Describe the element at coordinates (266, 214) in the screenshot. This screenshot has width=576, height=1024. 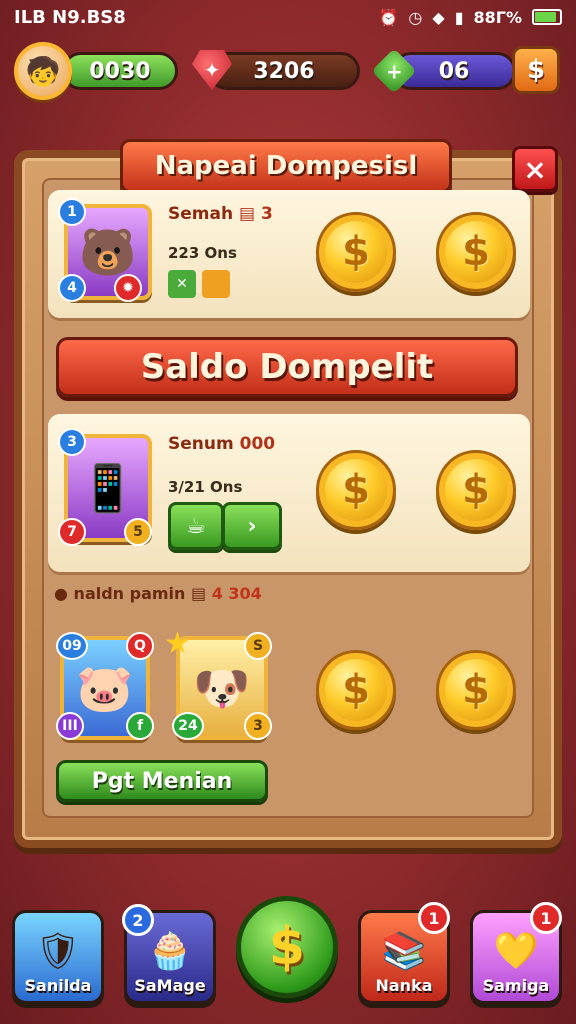
I see `row-count: 3` at that location.